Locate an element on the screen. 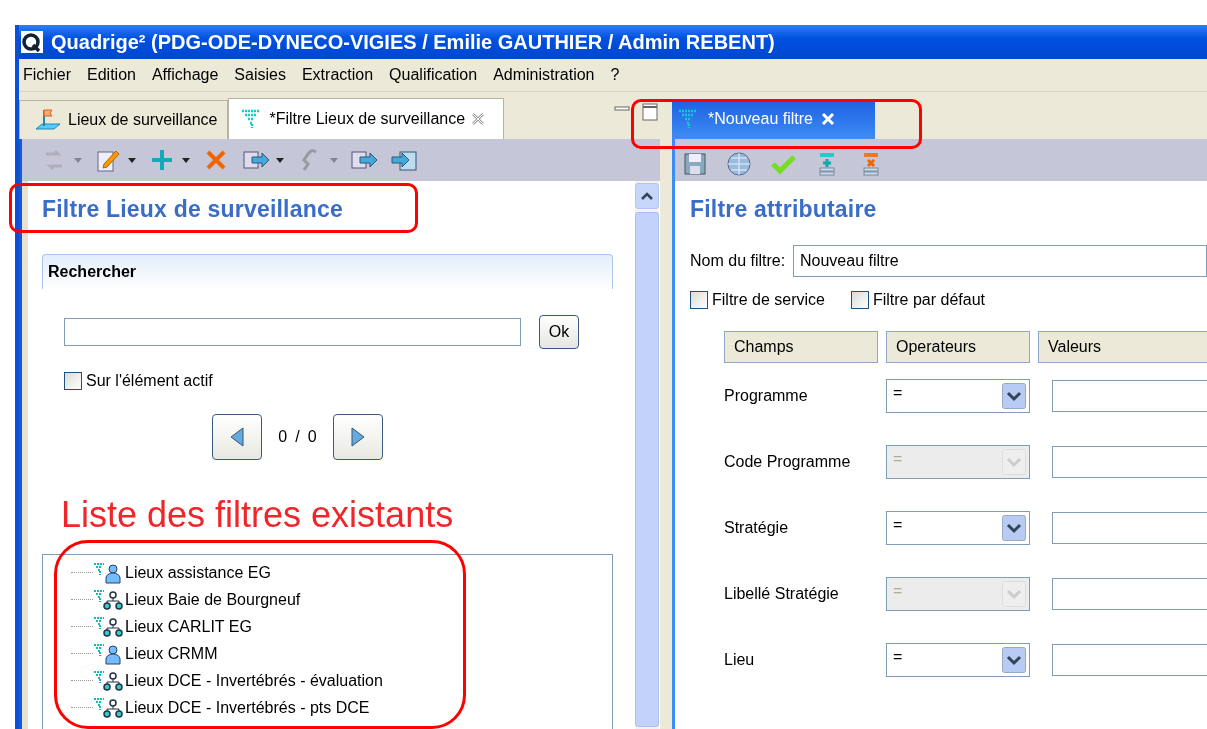 Image resolution: width=1207 pixels, height=729 pixels. filter-item: Lieux DCE - Invertébrés - pts DCE is located at coordinates (247, 707).